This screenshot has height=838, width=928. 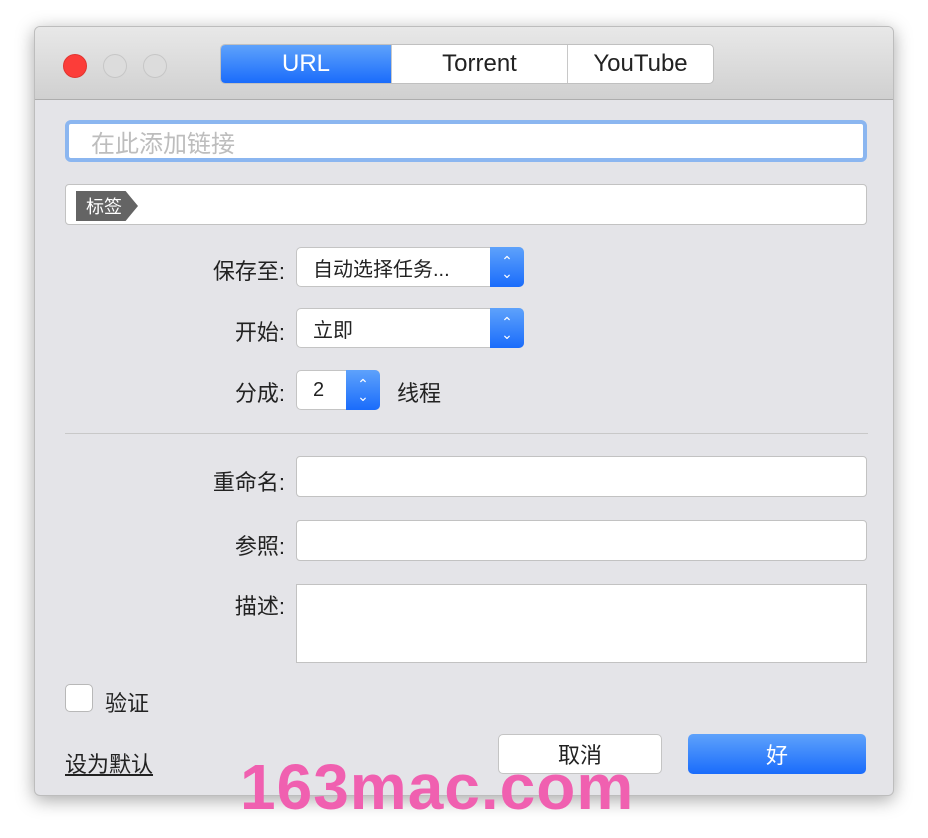 What do you see at coordinates (107, 206) in the screenshot?
I see `tag-label: 标签` at bounding box center [107, 206].